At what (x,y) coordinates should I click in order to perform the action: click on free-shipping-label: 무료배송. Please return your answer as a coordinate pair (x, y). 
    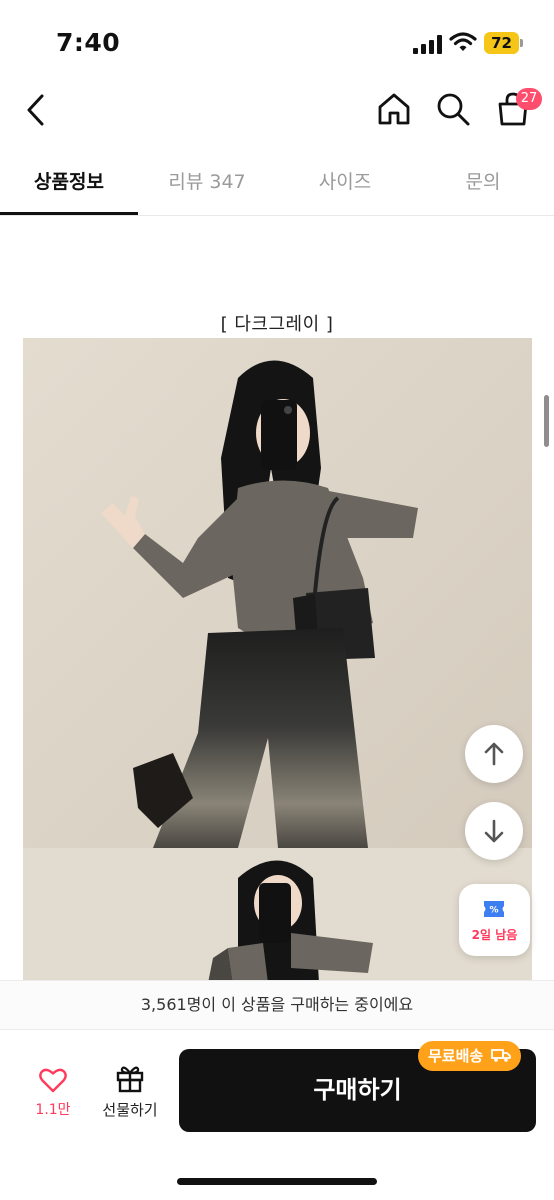
    Looking at the image, I should click on (456, 1056).